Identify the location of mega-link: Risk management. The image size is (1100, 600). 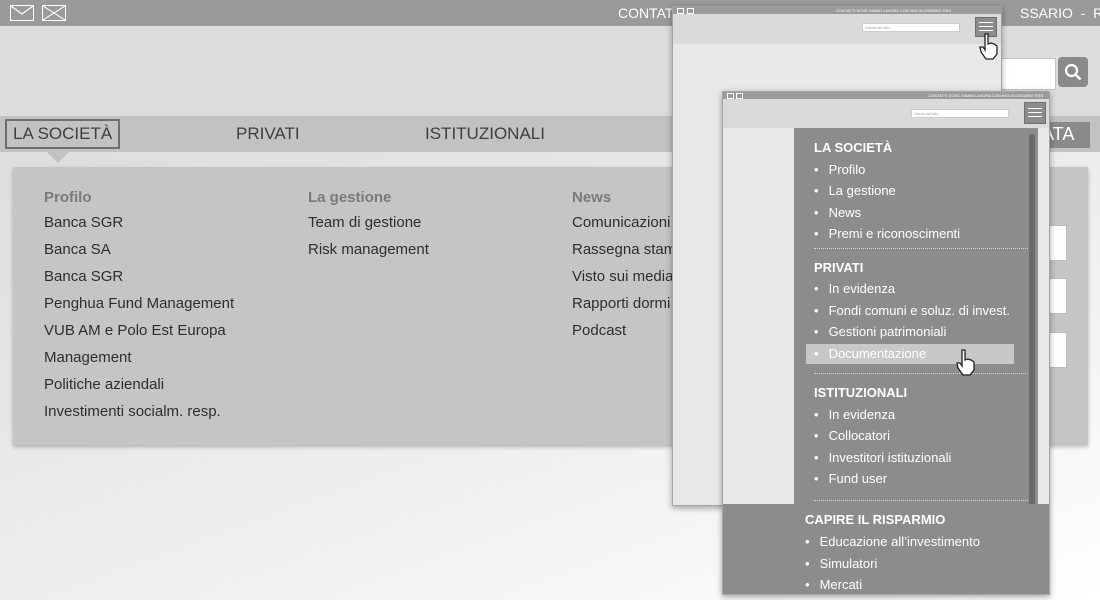
(368, 254).